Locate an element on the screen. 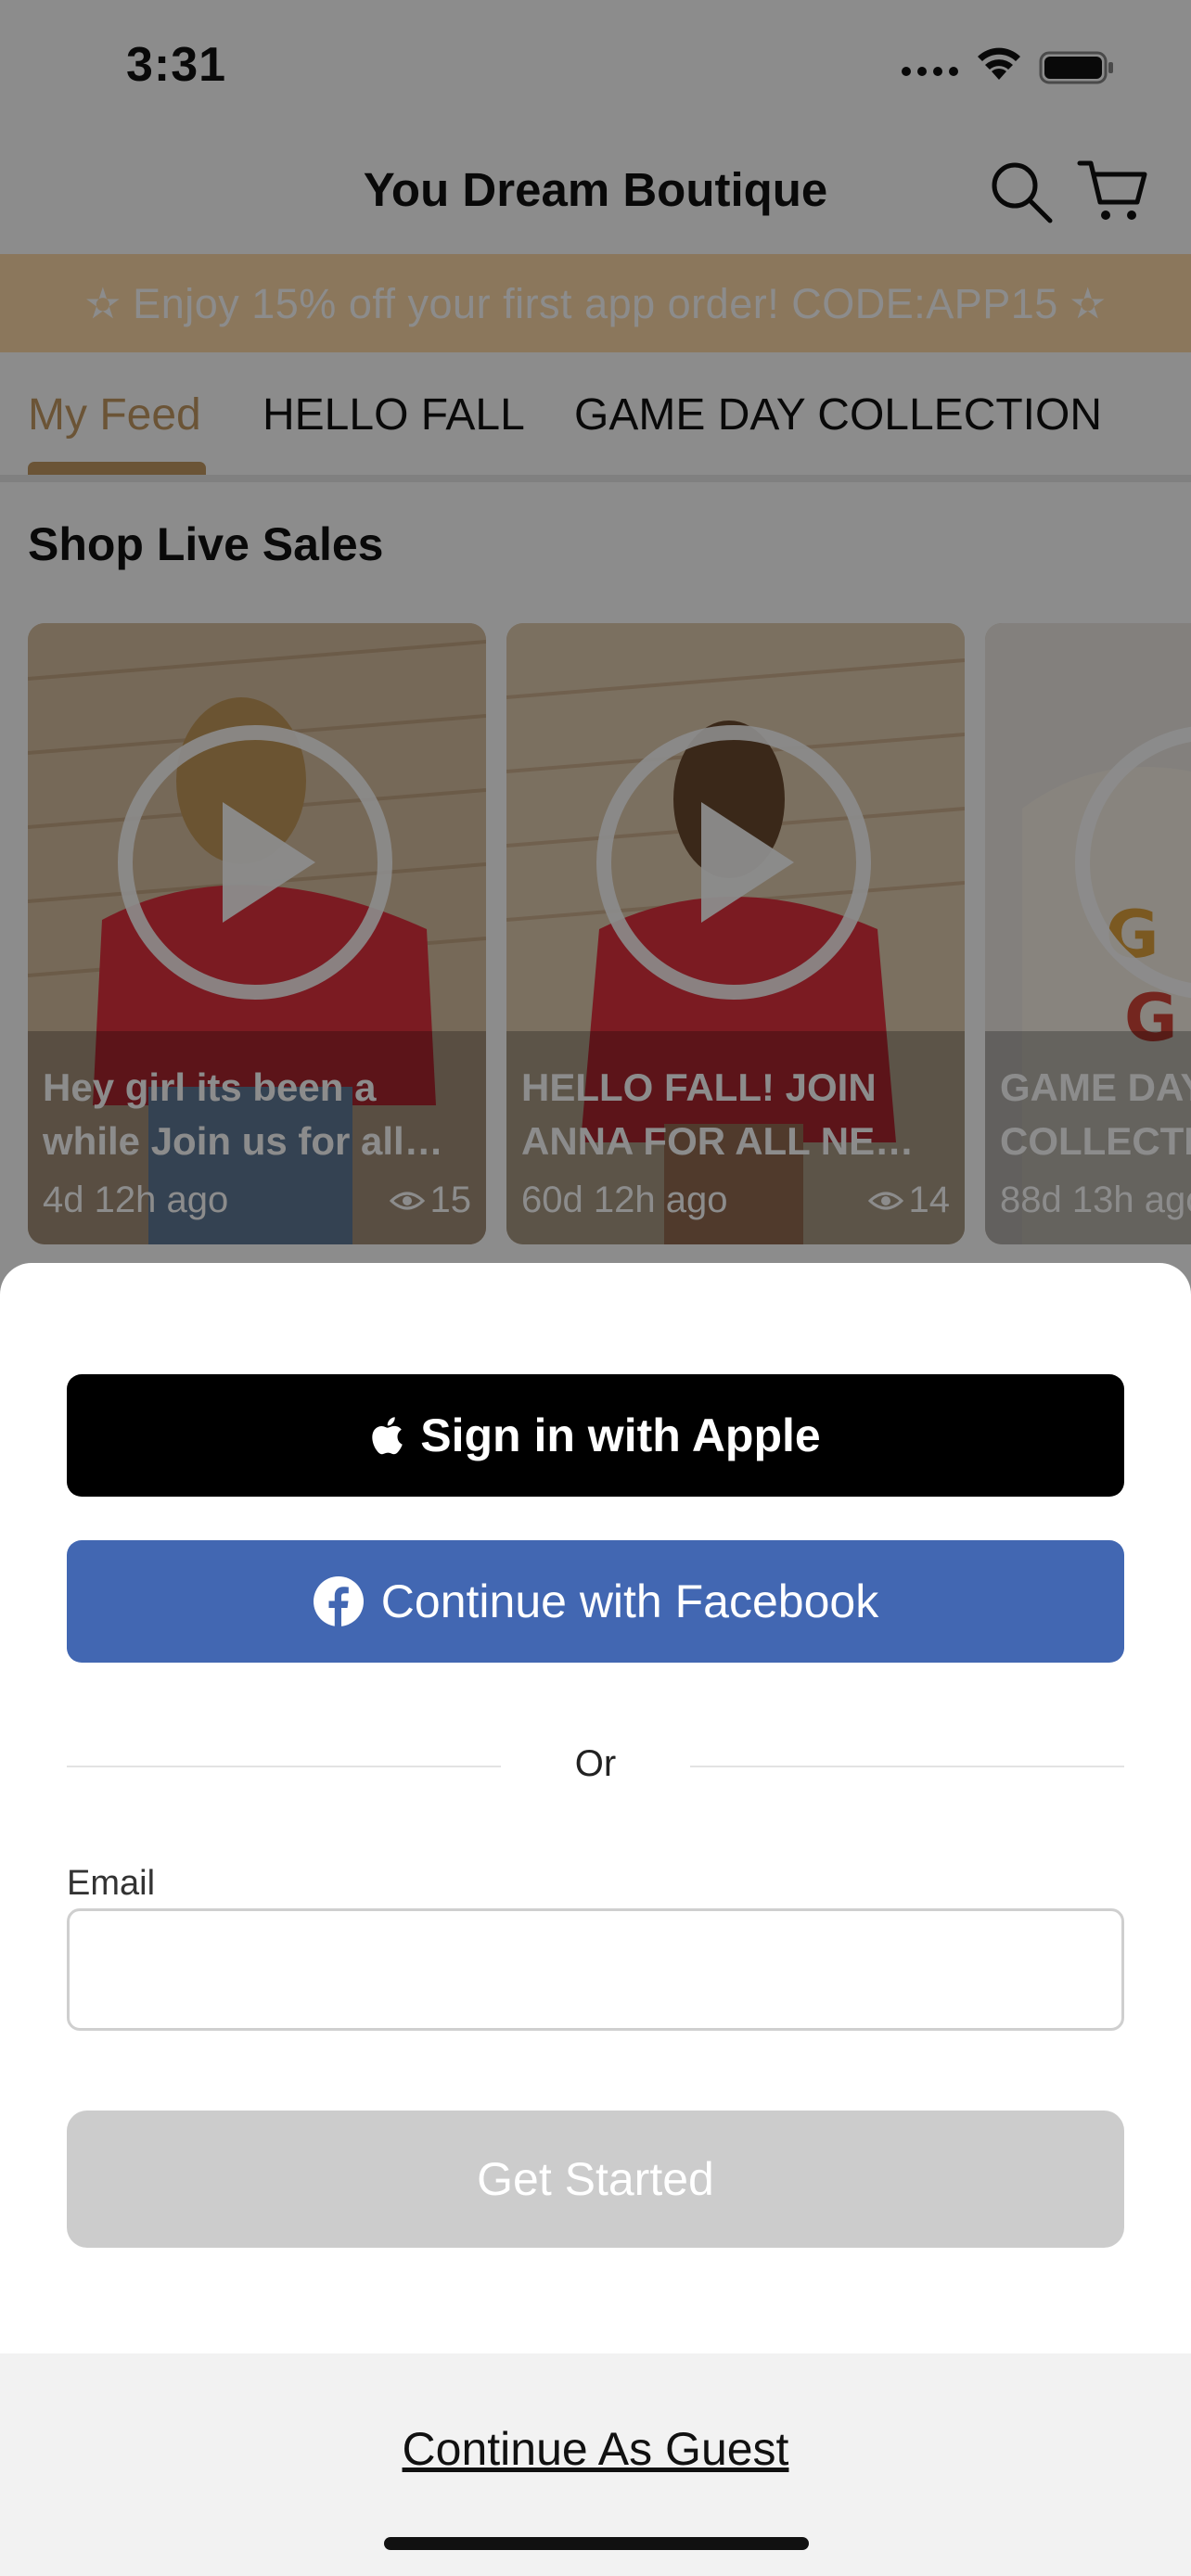  continue-with-facebook-button: Continue with Facebook is located at coordinates (595, 1601).